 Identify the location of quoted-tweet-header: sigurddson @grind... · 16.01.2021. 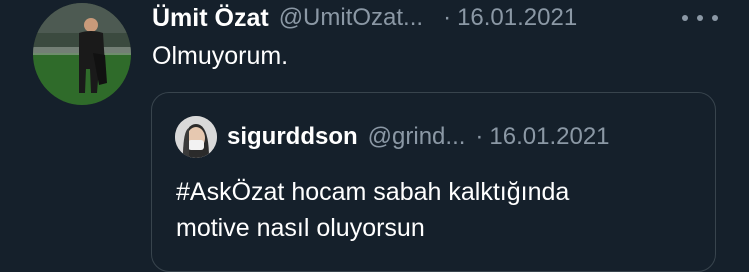
(418, 137).